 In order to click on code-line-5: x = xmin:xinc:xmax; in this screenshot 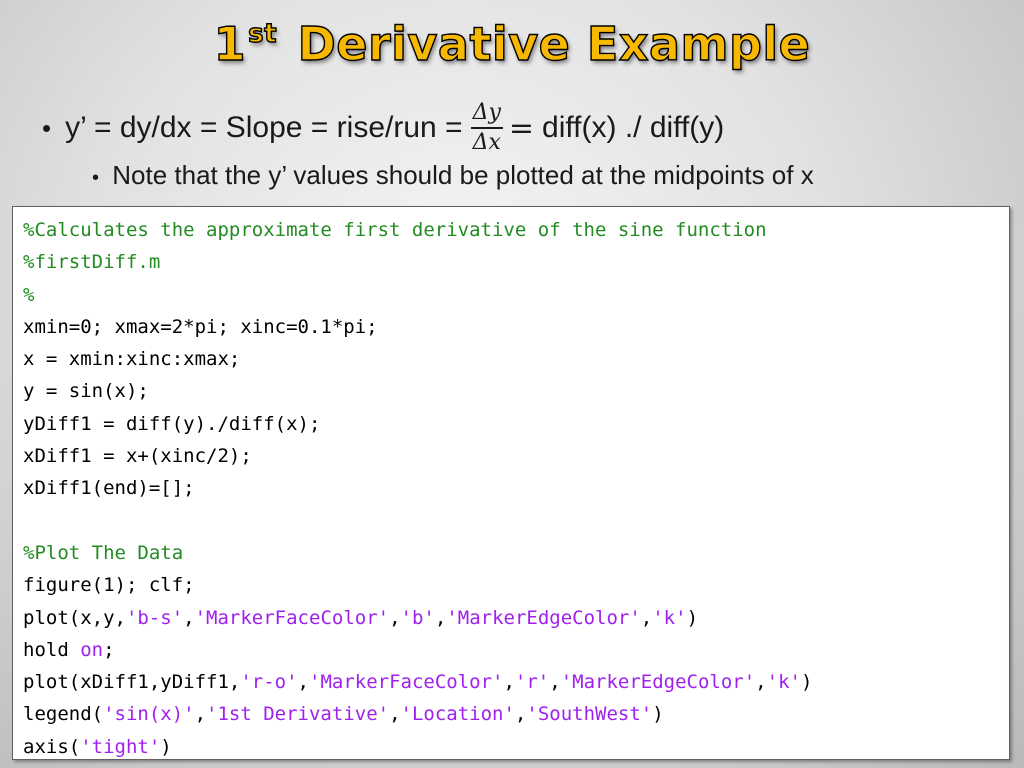, I will do `click(132, 359)`.